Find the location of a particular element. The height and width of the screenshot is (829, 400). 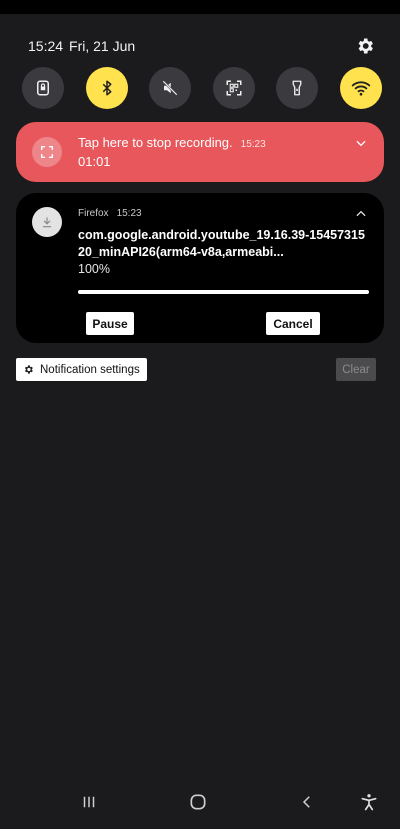

wifi-icon is located at coordinates (361, 88).